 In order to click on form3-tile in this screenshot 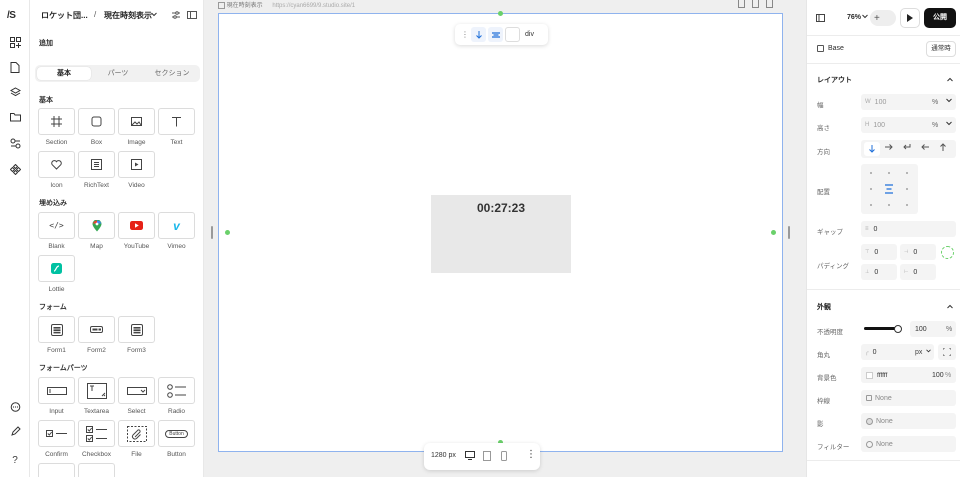, I will do `click(136, 329)`.